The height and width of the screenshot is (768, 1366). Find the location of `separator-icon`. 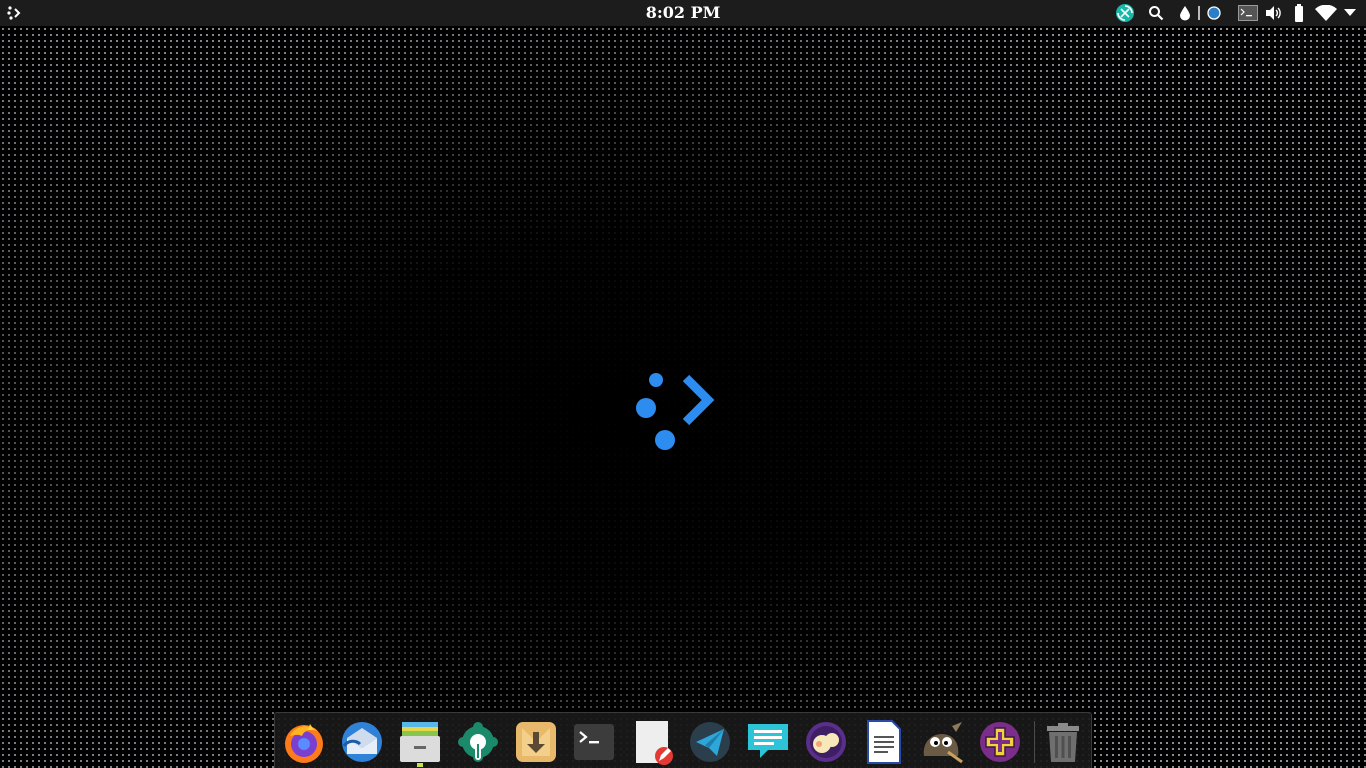

separator-icon is located at coordinates (1199, 13).